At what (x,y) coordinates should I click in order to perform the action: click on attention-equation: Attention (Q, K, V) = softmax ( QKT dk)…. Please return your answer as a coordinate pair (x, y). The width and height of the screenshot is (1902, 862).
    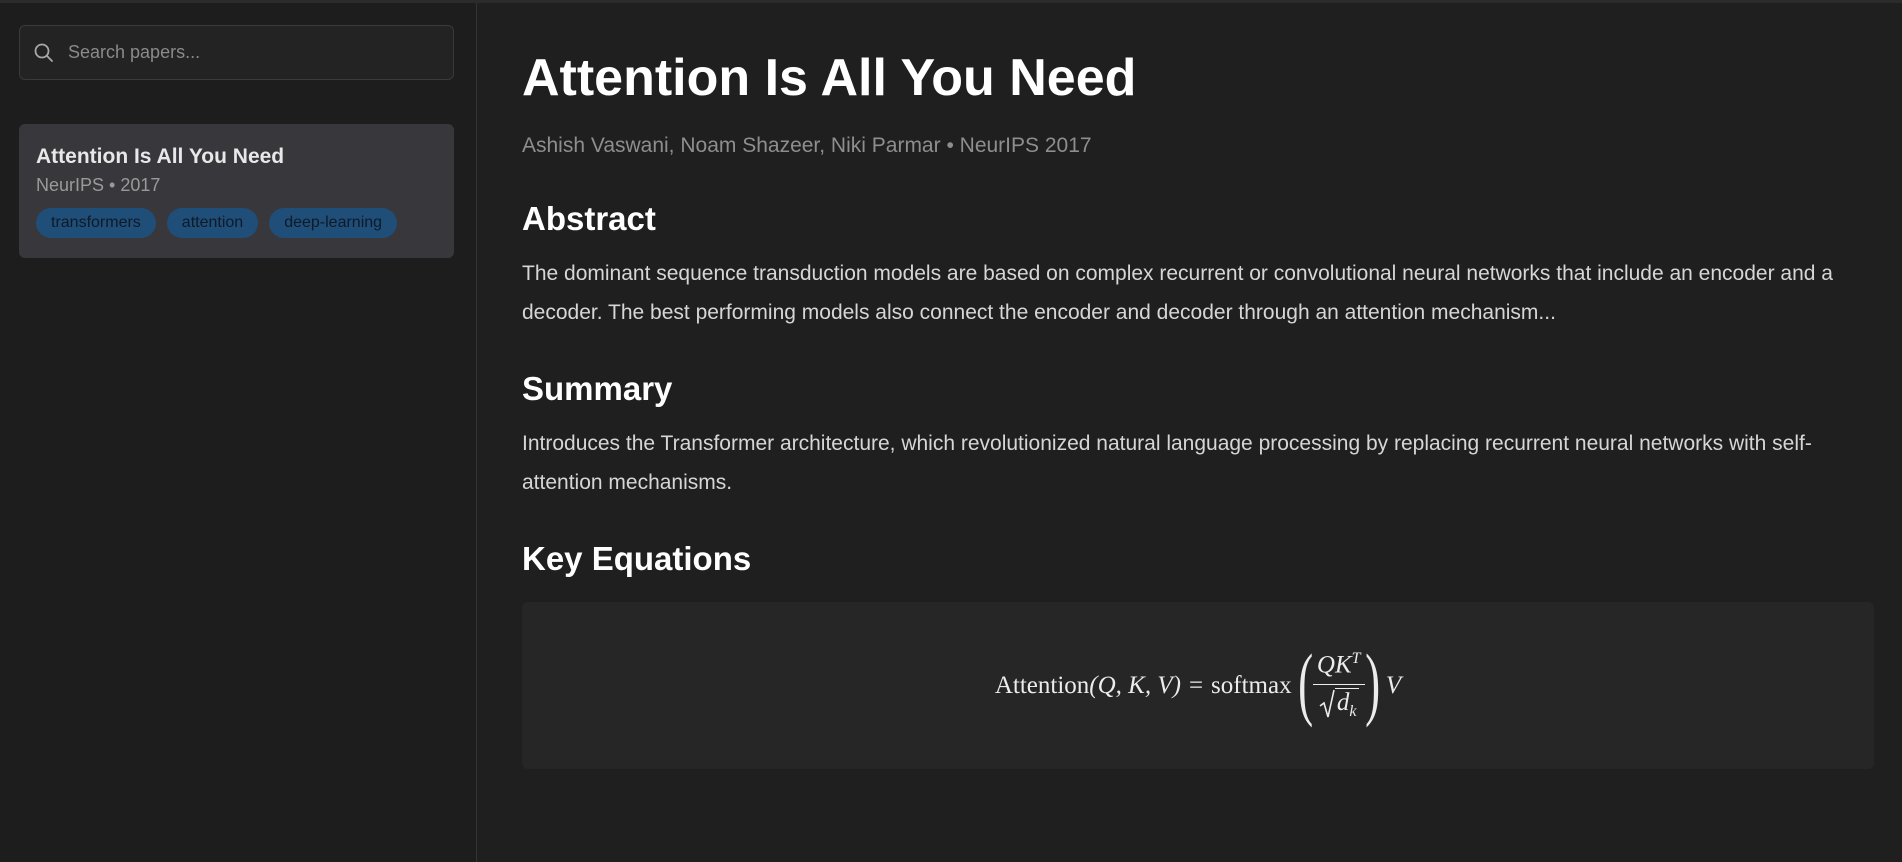
    Looking at the image, I should click on (1198, 682).